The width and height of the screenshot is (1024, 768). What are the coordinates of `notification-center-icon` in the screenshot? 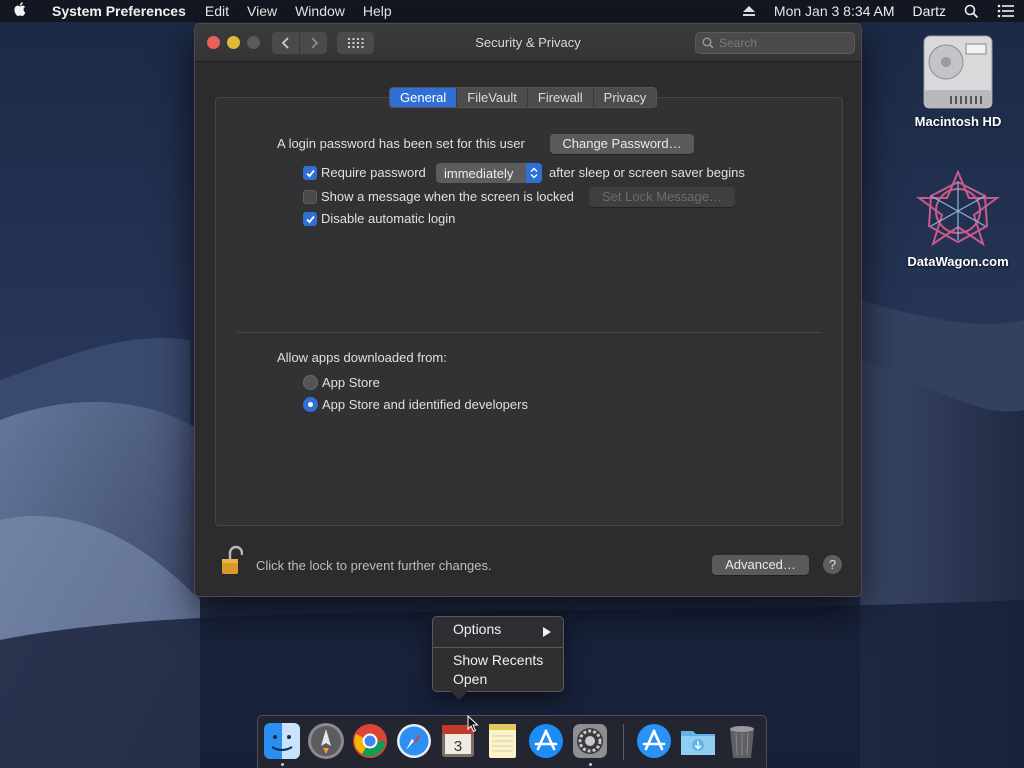 It's located at (1006, 11).